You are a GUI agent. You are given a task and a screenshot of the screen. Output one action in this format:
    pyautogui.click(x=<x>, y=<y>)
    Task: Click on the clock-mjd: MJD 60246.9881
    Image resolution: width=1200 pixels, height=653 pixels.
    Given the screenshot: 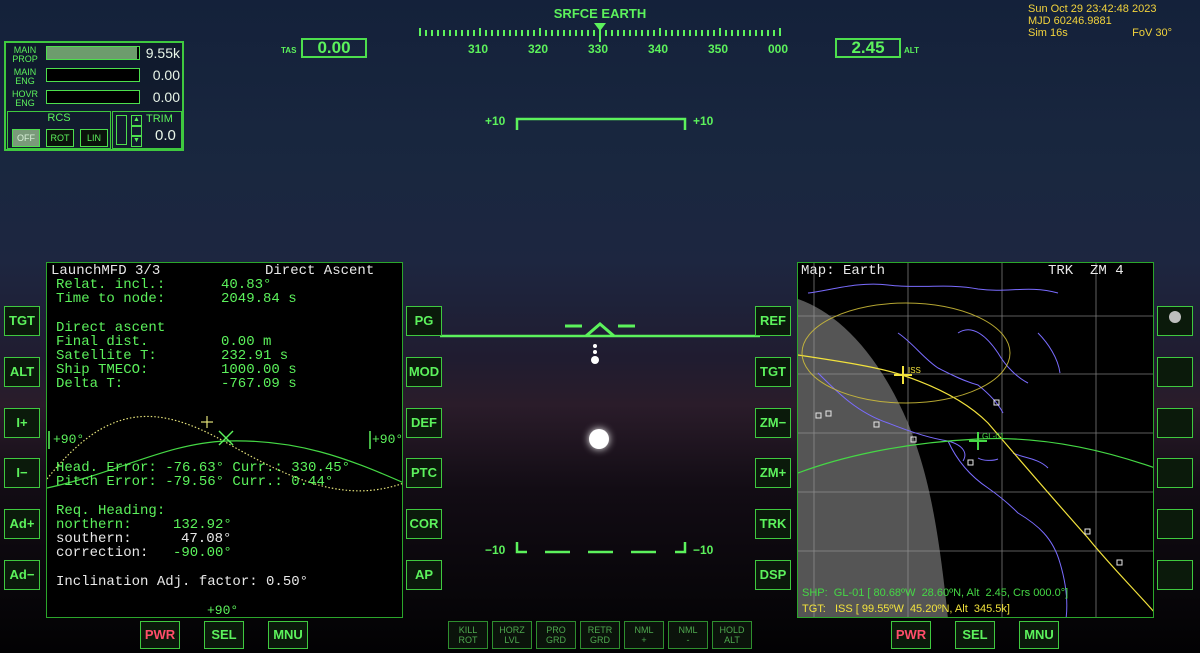 What is the action you would take?
    pyautogui.click(x=1070, y=21)
    